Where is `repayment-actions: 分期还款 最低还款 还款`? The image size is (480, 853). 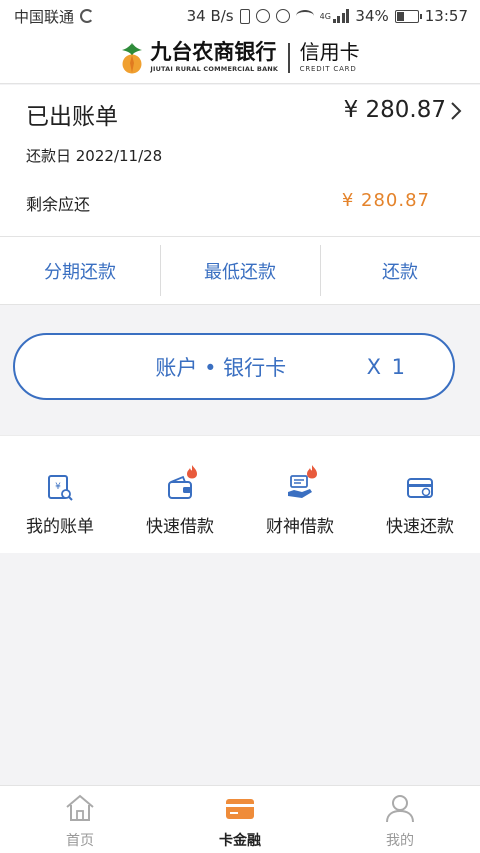
repayment-actions: 分期还款 最低还款 还款 is located at coordinates (240, 271).